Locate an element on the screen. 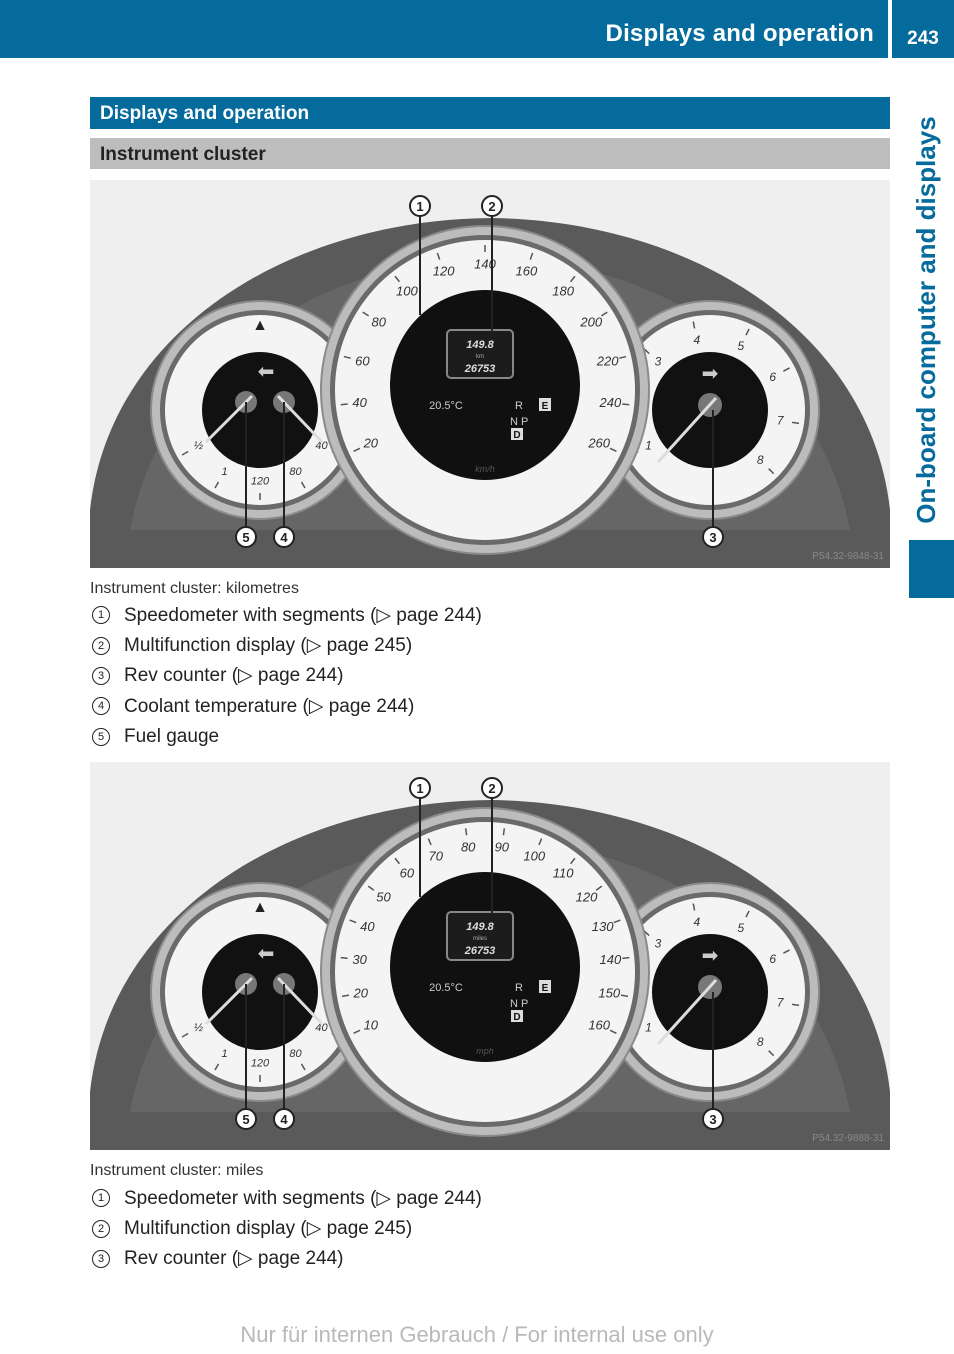 The image size is (954, 1354). tick-label: ½ is located at coordinates (198, 446).